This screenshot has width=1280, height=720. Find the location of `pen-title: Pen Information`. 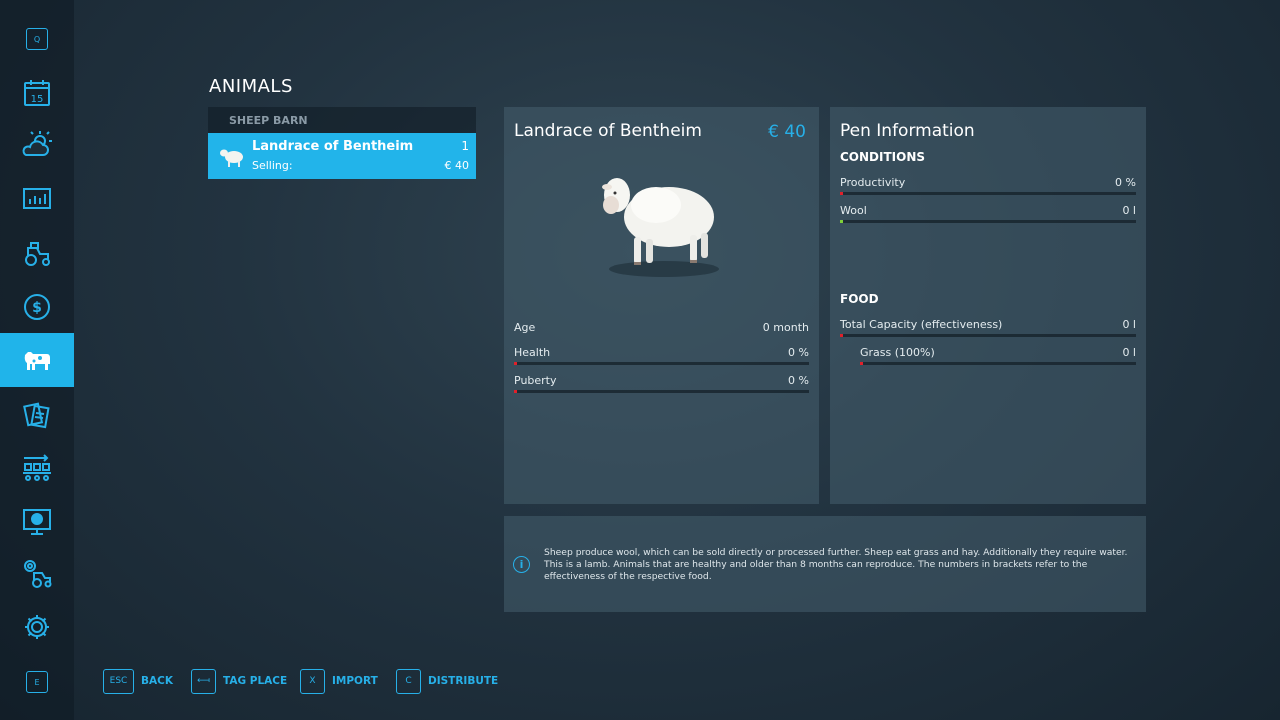

pen-title: Pen Information is located at coordinates (907, 131).